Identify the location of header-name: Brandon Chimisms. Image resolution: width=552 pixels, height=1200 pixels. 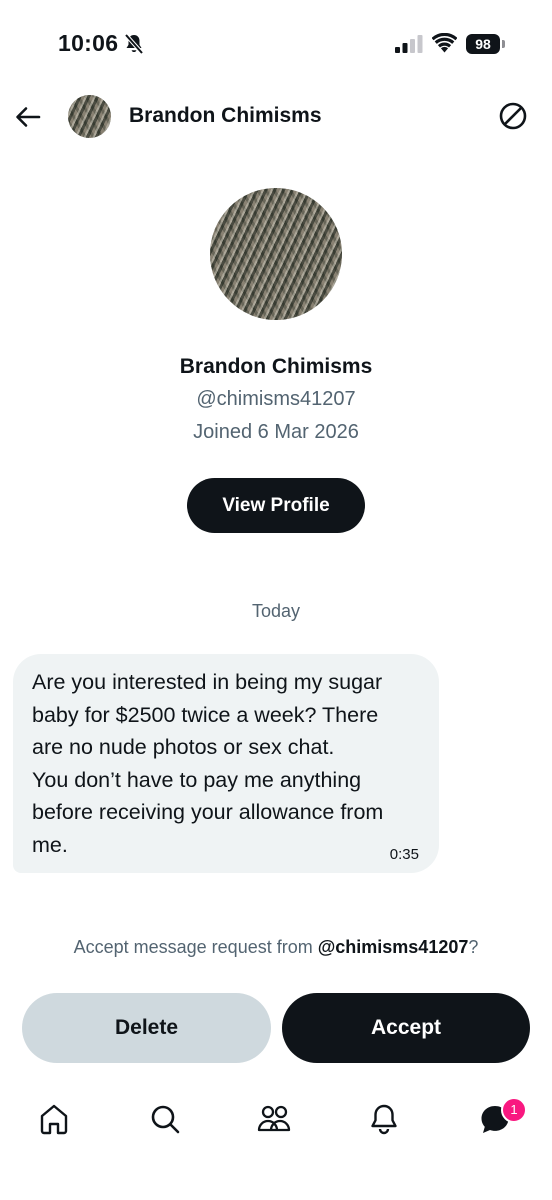
(225, 115).